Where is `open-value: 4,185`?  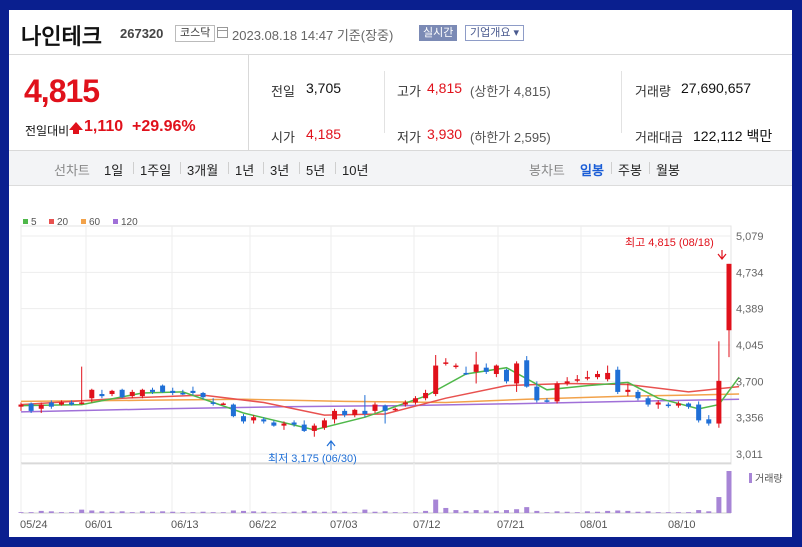 open-value: 4,185 is located at coordinates (324, 134).